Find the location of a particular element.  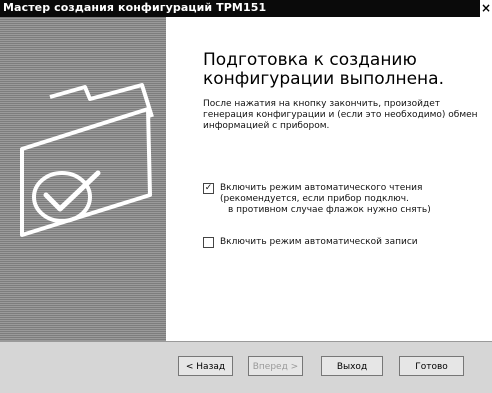

auto-read-label: Включить режим автоматического чтения is located at coordinates (321, 188).